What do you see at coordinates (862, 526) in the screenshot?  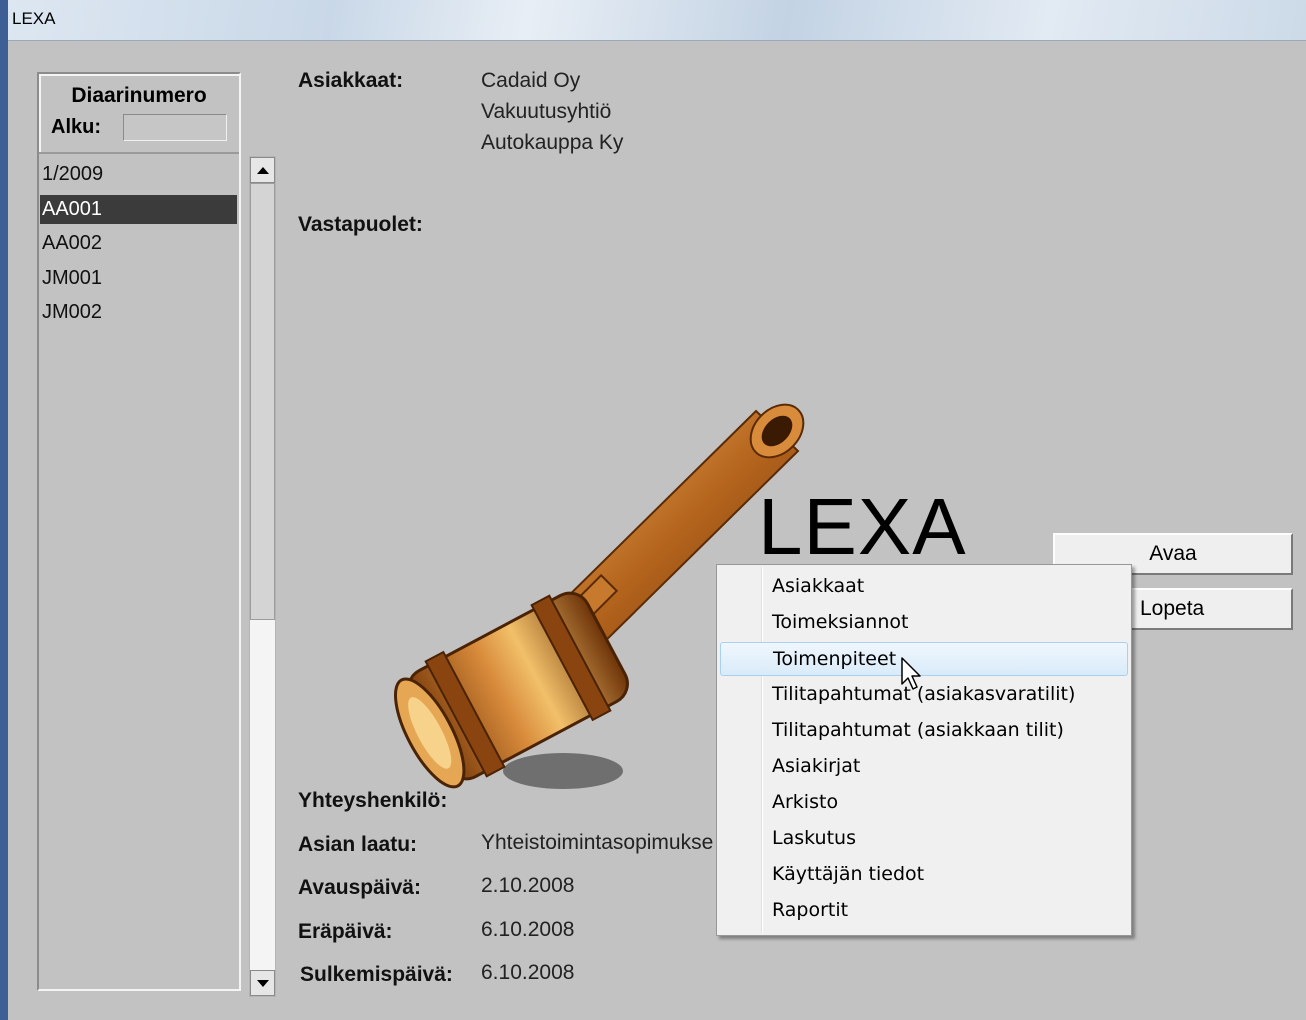 I see `lexa-logo: LEXA` at bounding box center [862, 526].